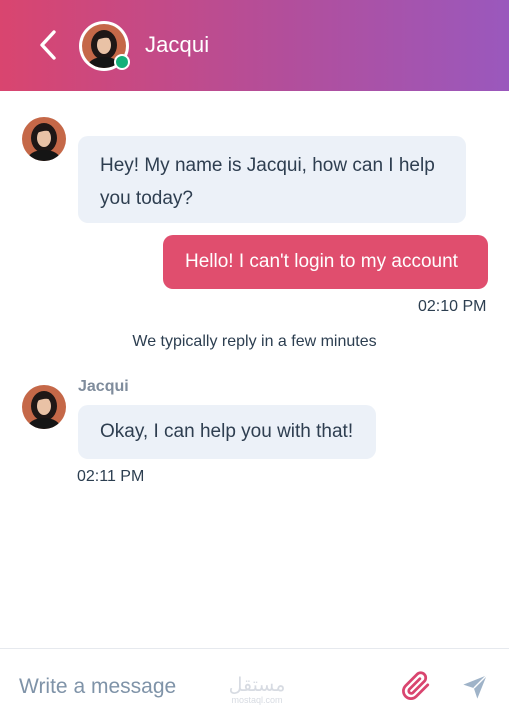 This screenshot has height=723, width=509. I want to click on watermark-arabic: مستقل, so click(257, 685).